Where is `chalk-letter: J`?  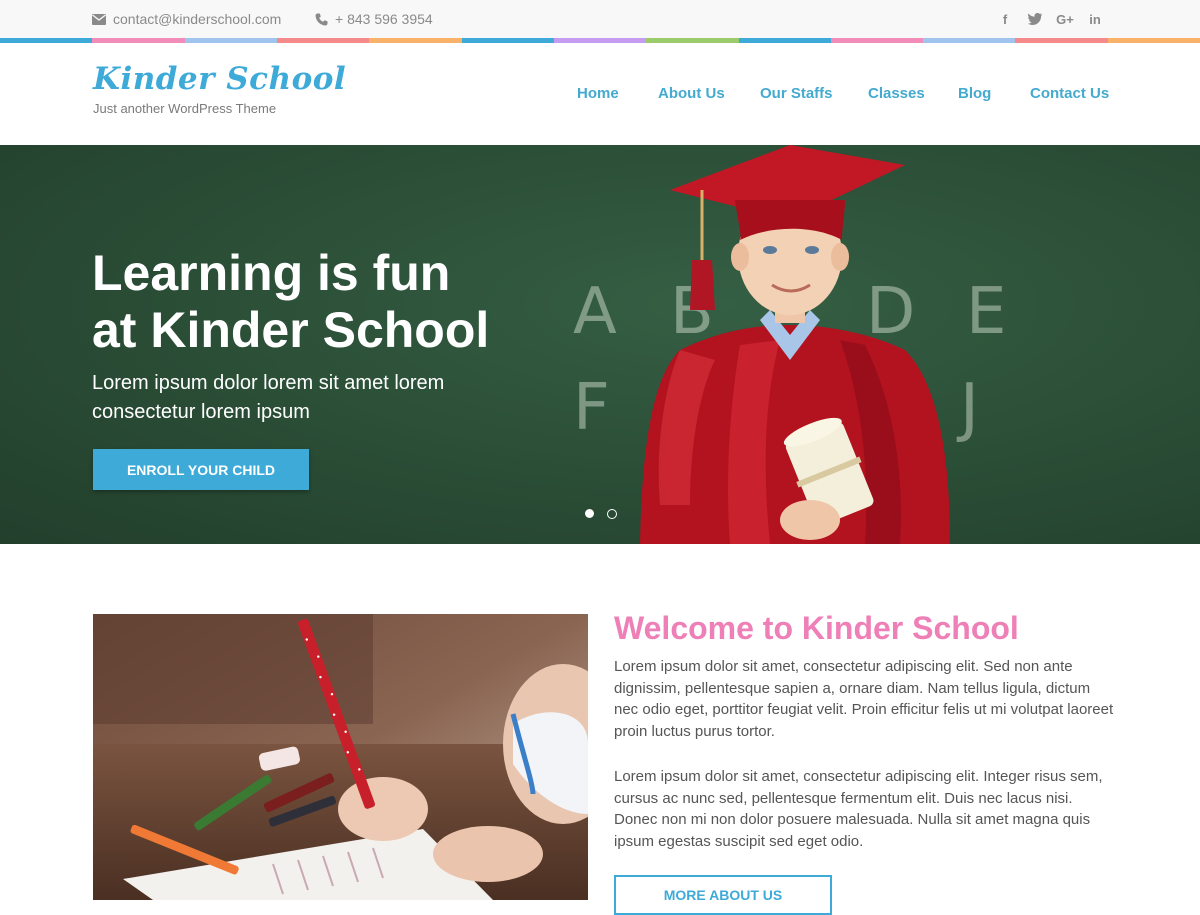 chalk-letter: J is located at coordinates (969, 408).